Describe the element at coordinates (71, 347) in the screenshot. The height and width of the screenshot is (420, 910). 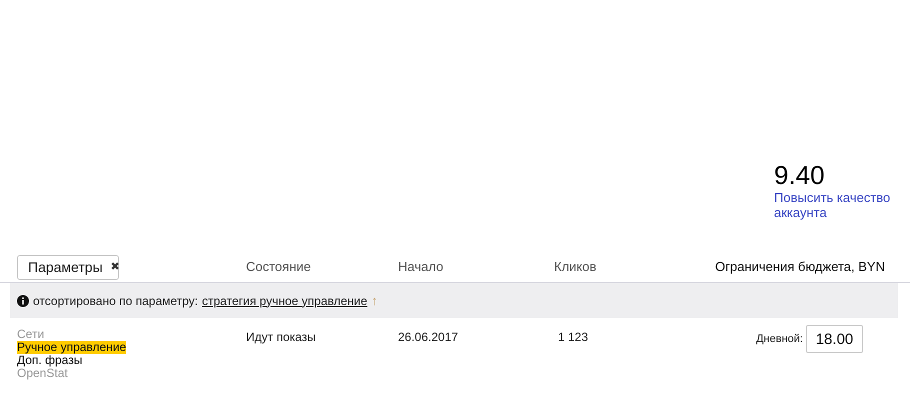
I see `parameter-label: Ручное управление` at that location.